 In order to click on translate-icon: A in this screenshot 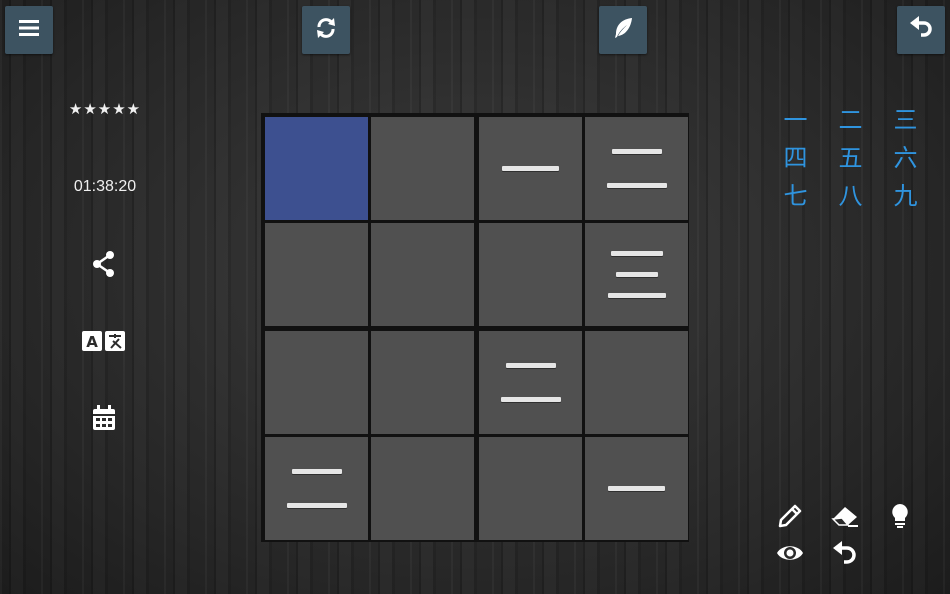, I will do `click(104, 343)`.